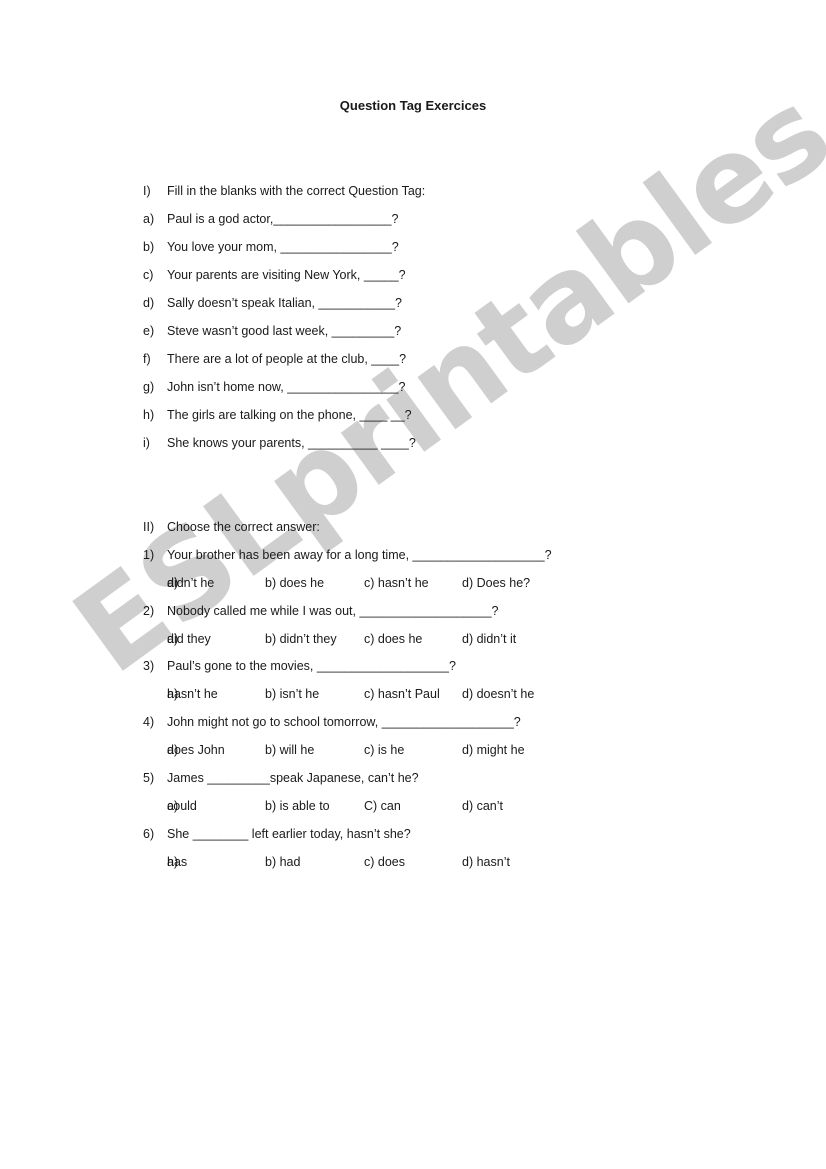 The width and height of the screenshot is (826, 1169). What do you see at coordinates (149, 611) in the screenshot?
I see `question-number: 2)` at bounding box center [149, 611].